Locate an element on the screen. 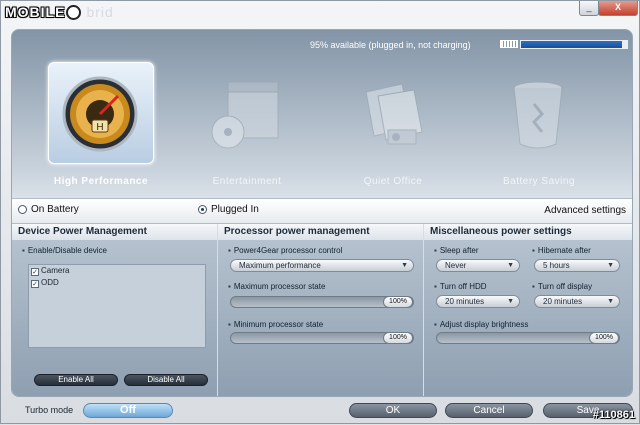  cancel-button: Cancel is located at coordinates (489, 410).